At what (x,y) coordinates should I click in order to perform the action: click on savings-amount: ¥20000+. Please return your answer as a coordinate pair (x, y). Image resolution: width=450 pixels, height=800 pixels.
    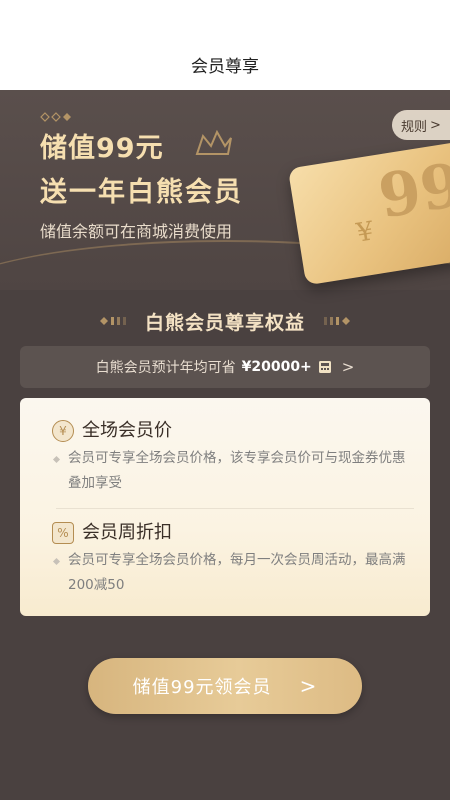
    Looking at the image, I should click on (276, 367).